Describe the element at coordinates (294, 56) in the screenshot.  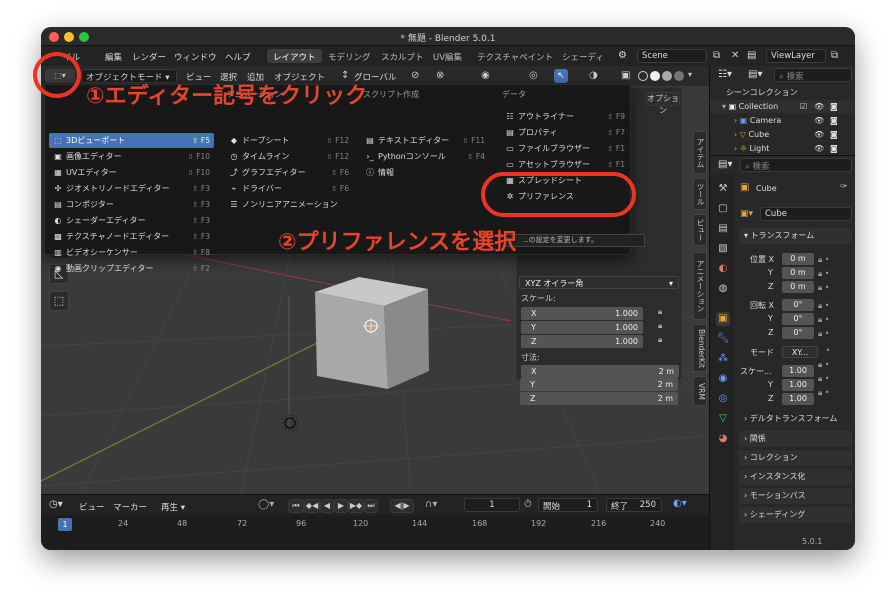
I see `tab-layout: レイアウト` at that location.